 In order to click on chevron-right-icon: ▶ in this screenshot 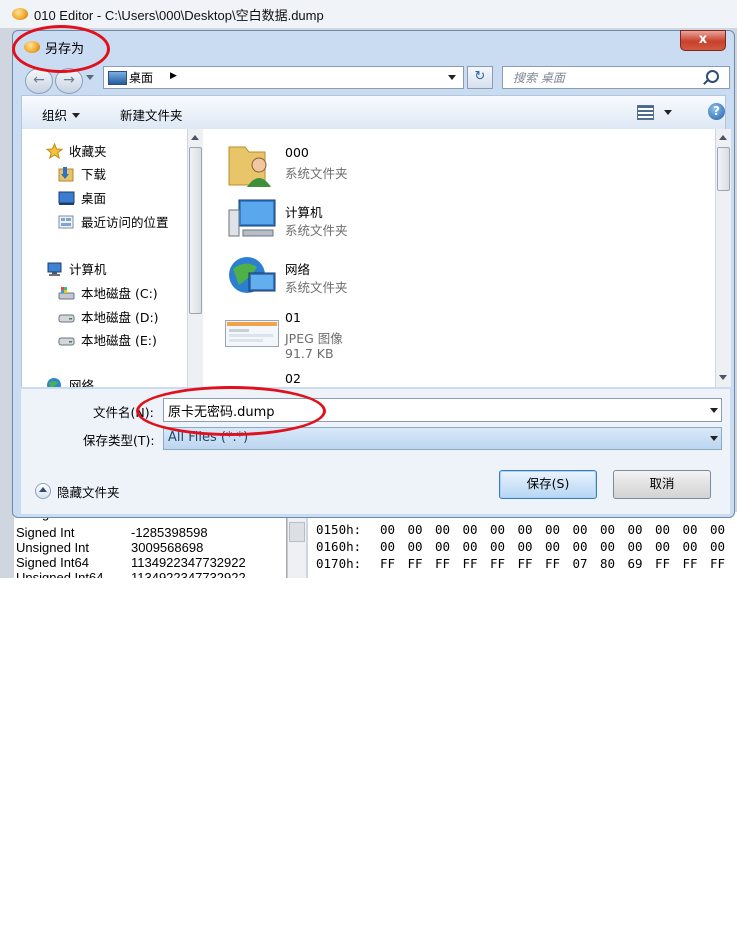, I will do `click(173, 76)`.